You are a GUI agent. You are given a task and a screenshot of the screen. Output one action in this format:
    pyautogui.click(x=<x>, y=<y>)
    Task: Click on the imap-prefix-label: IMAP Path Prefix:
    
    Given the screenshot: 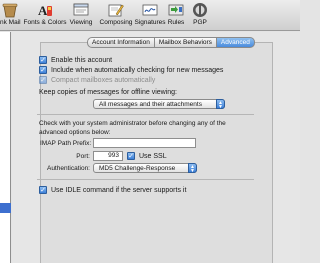 What is the action you would take?
    pyautogui.click(x=66, y=143)
    